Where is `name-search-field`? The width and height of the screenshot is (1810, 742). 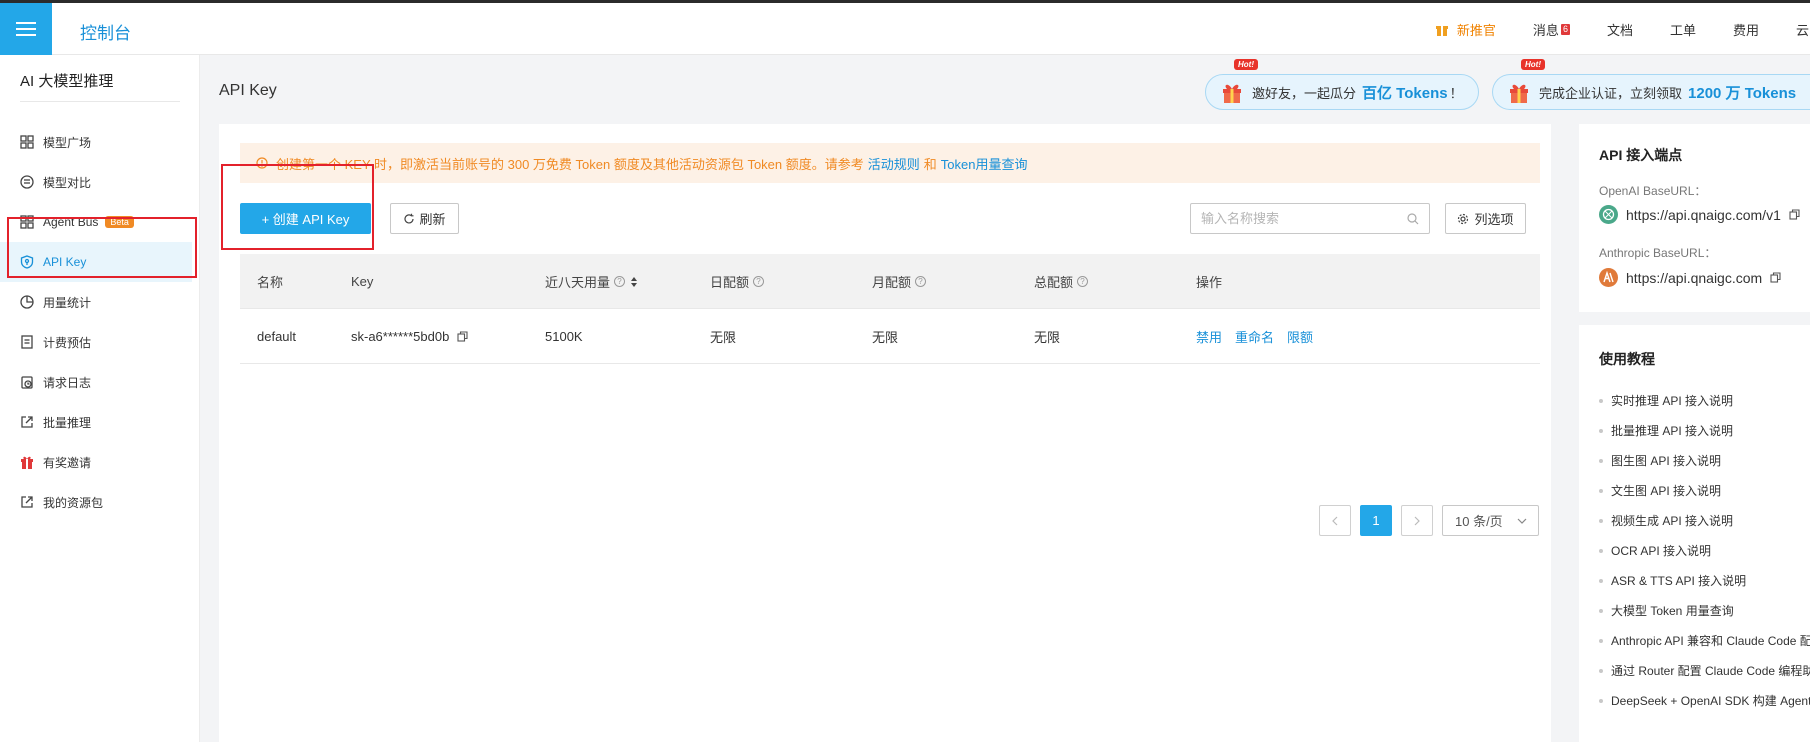 name-search-field is located at coordinates (1310, 218).